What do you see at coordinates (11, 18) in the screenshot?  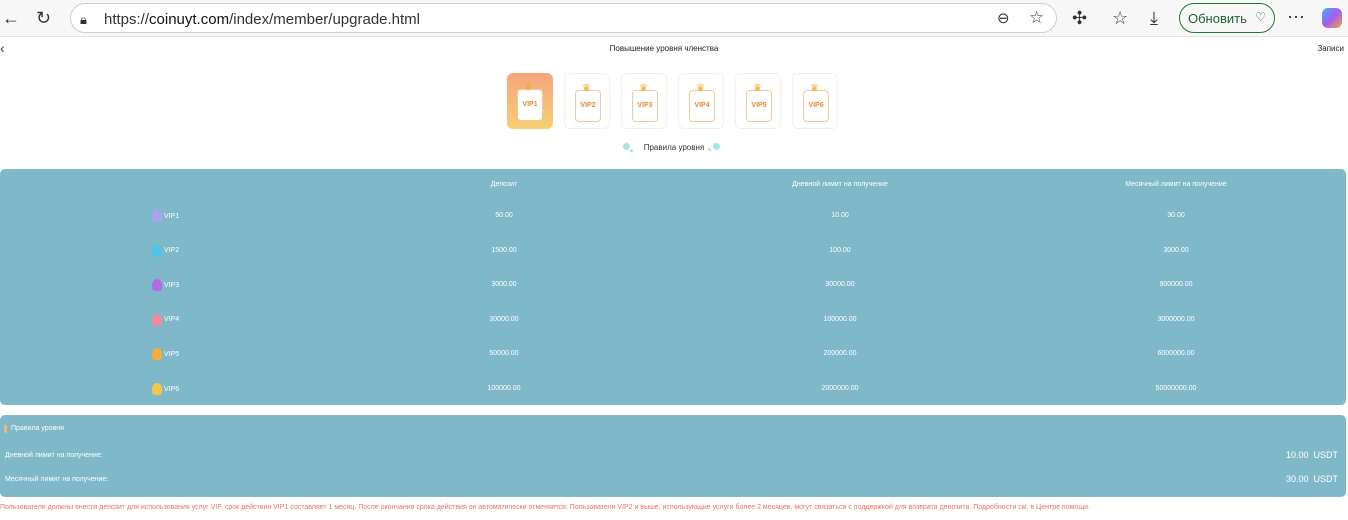 I see `back-icon: ←` at bounding box center [11, 18].